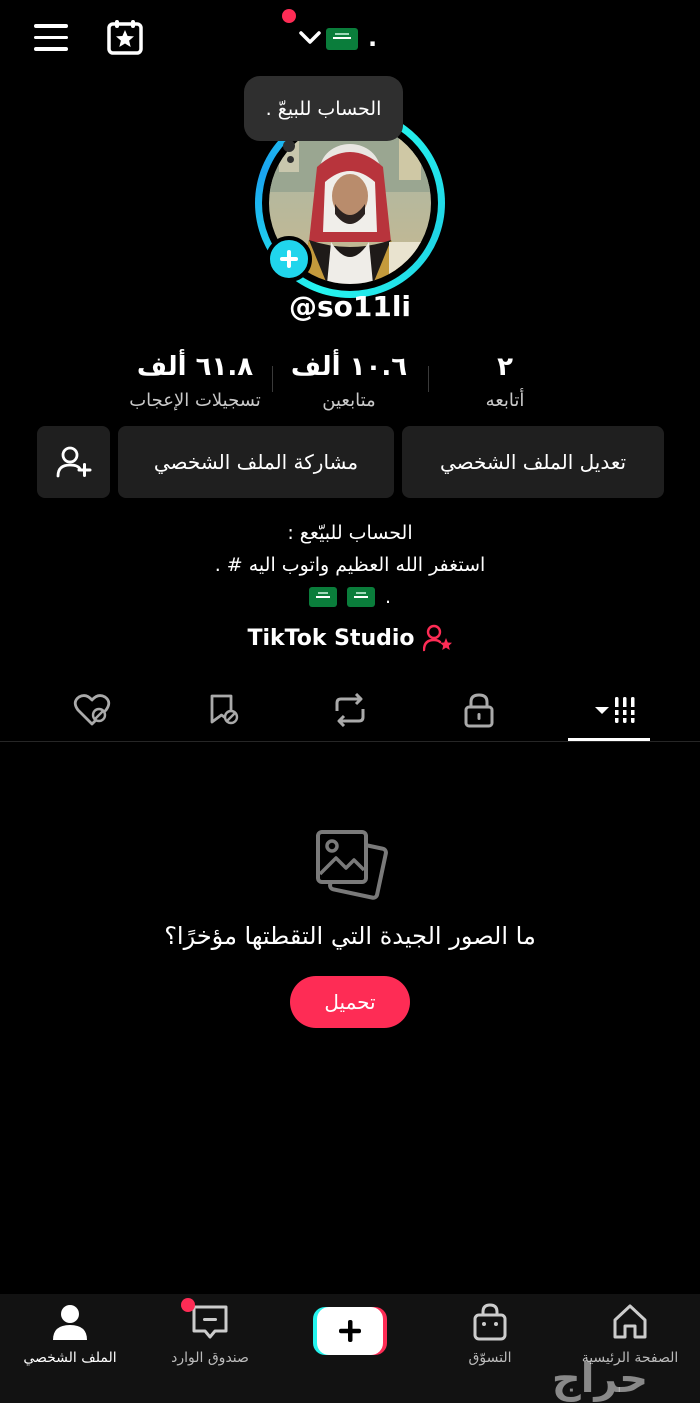 The image size is (700, 1403). I want to click on stat-followers: ١٠.٦ ألف متابعين, so click(349, 381).